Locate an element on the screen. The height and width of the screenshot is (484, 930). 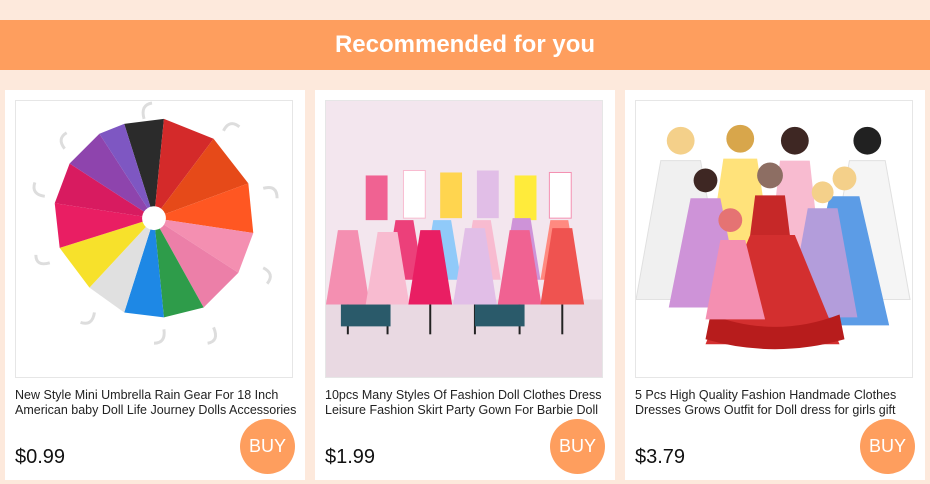
recommended-banner: Recommended for you is located at coordinates (465, 45).